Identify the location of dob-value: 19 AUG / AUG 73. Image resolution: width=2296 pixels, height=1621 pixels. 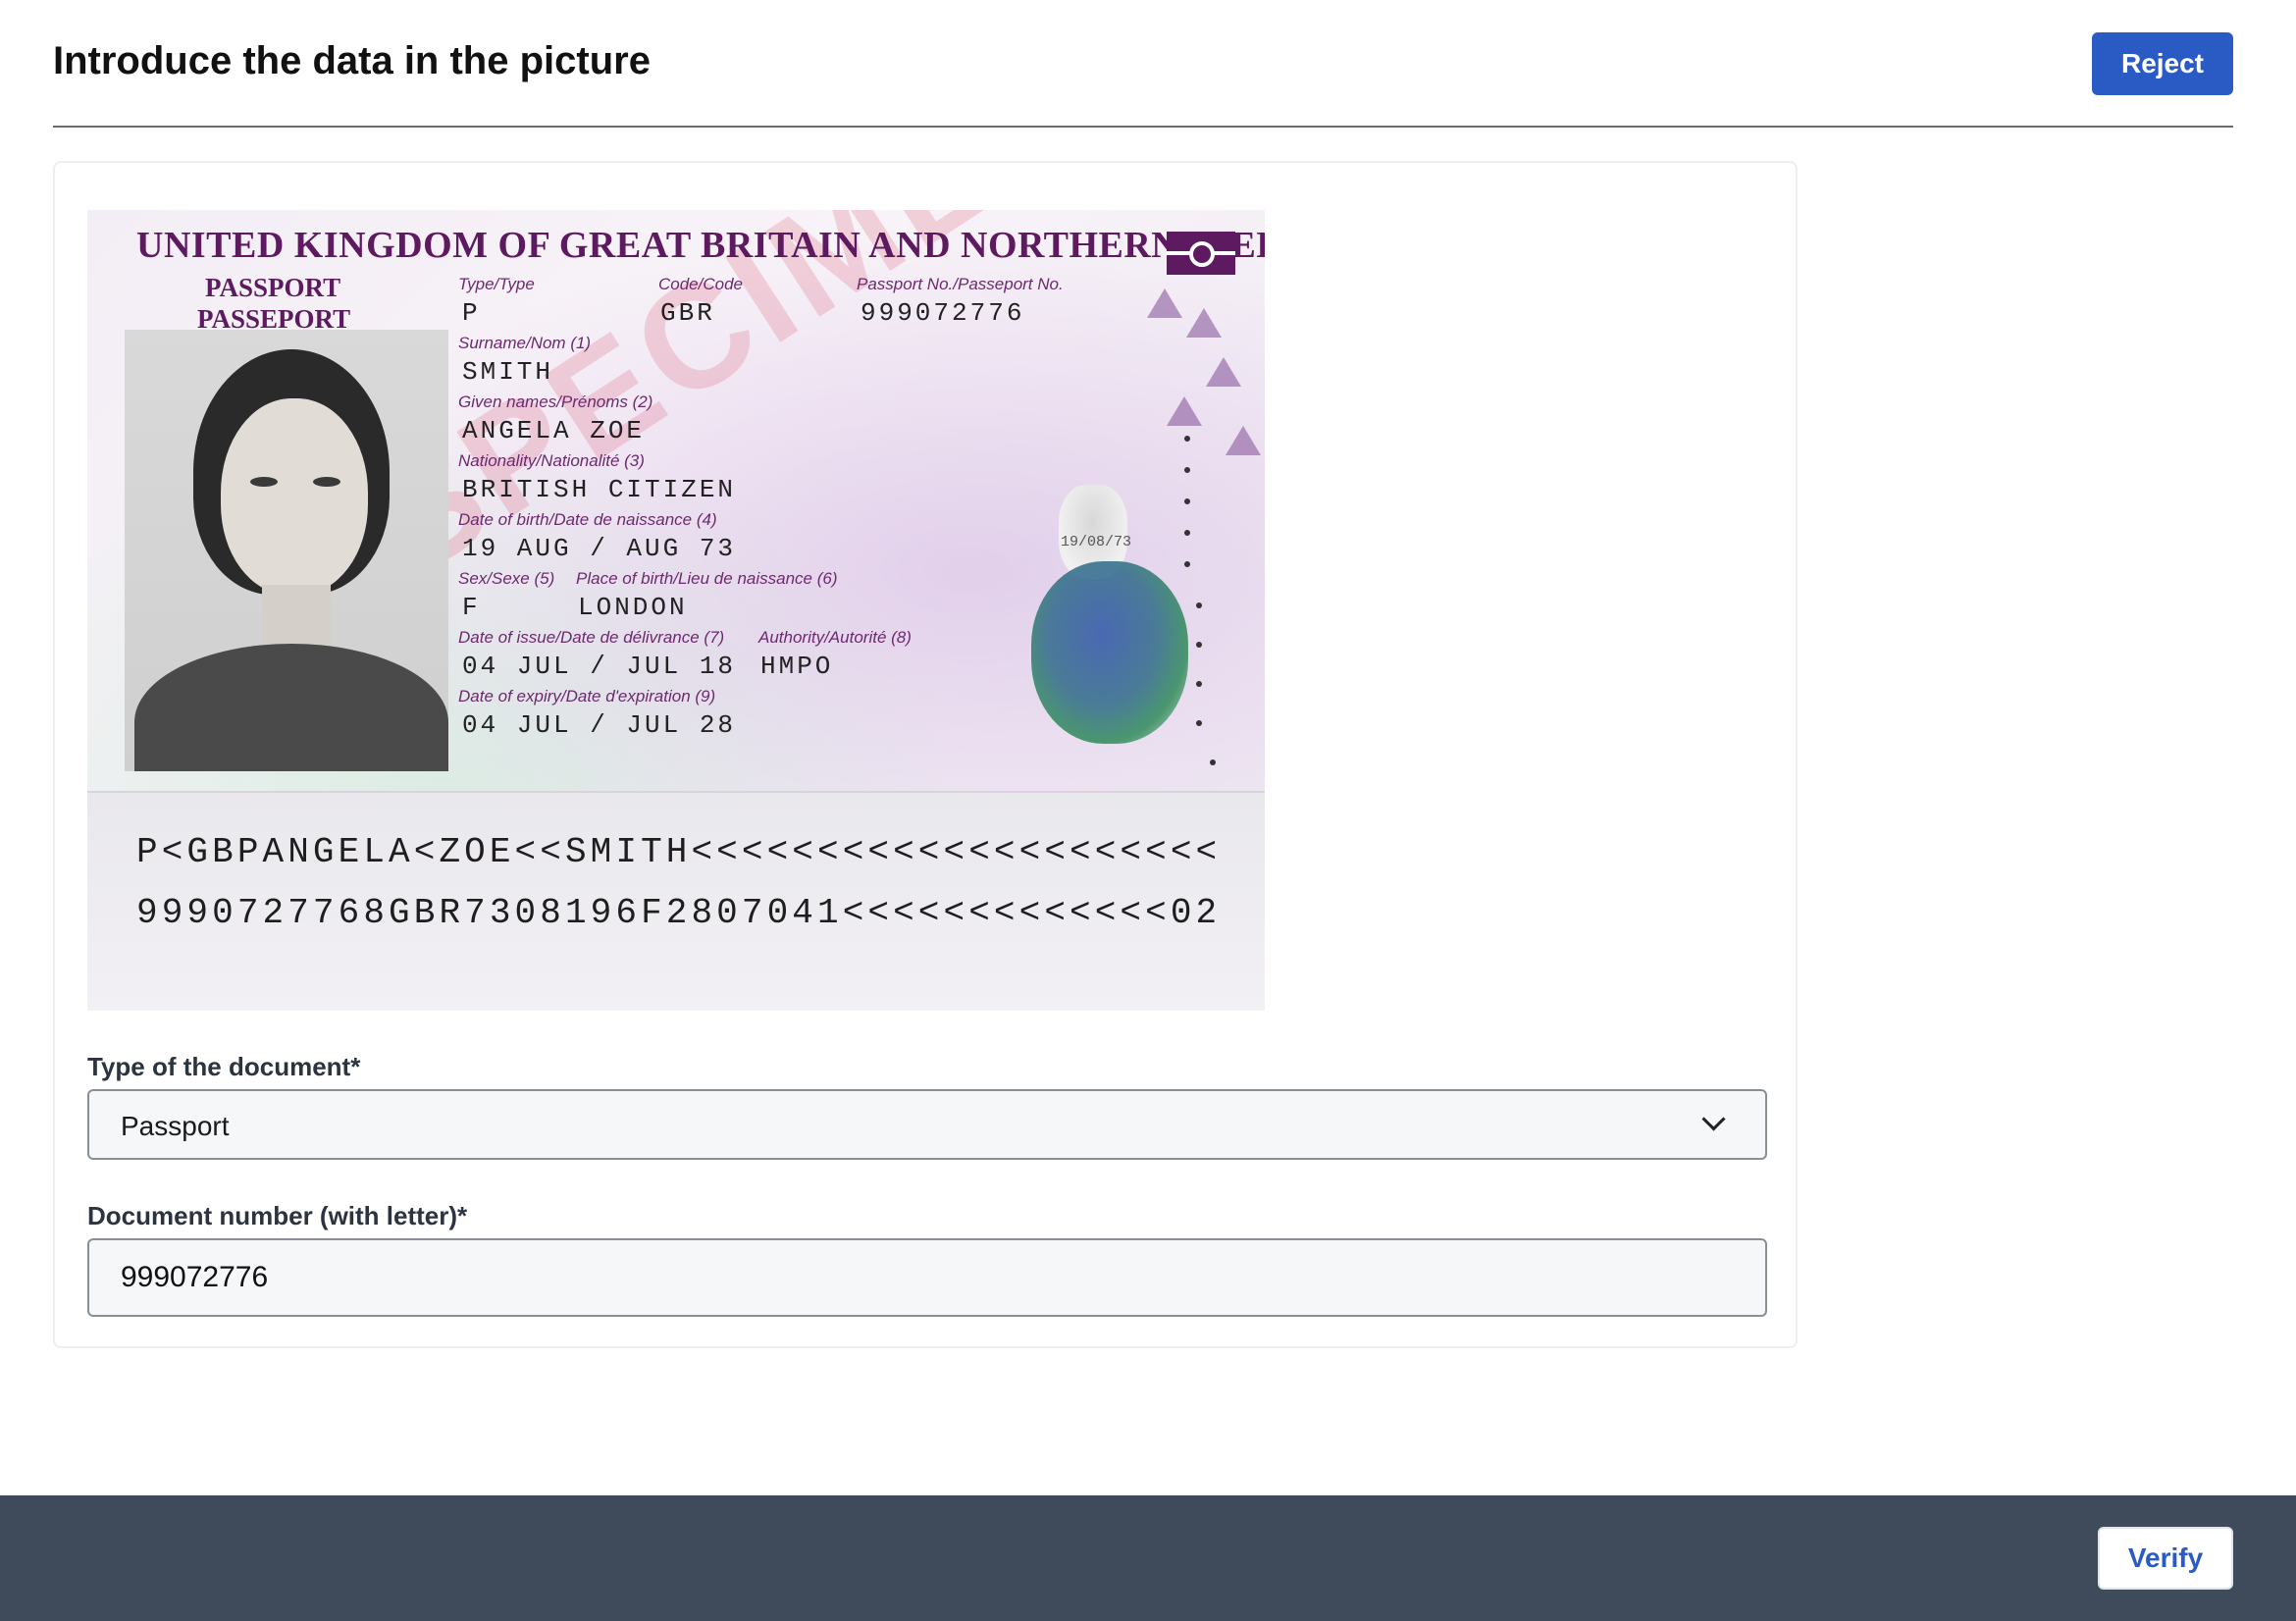
(599, 548).